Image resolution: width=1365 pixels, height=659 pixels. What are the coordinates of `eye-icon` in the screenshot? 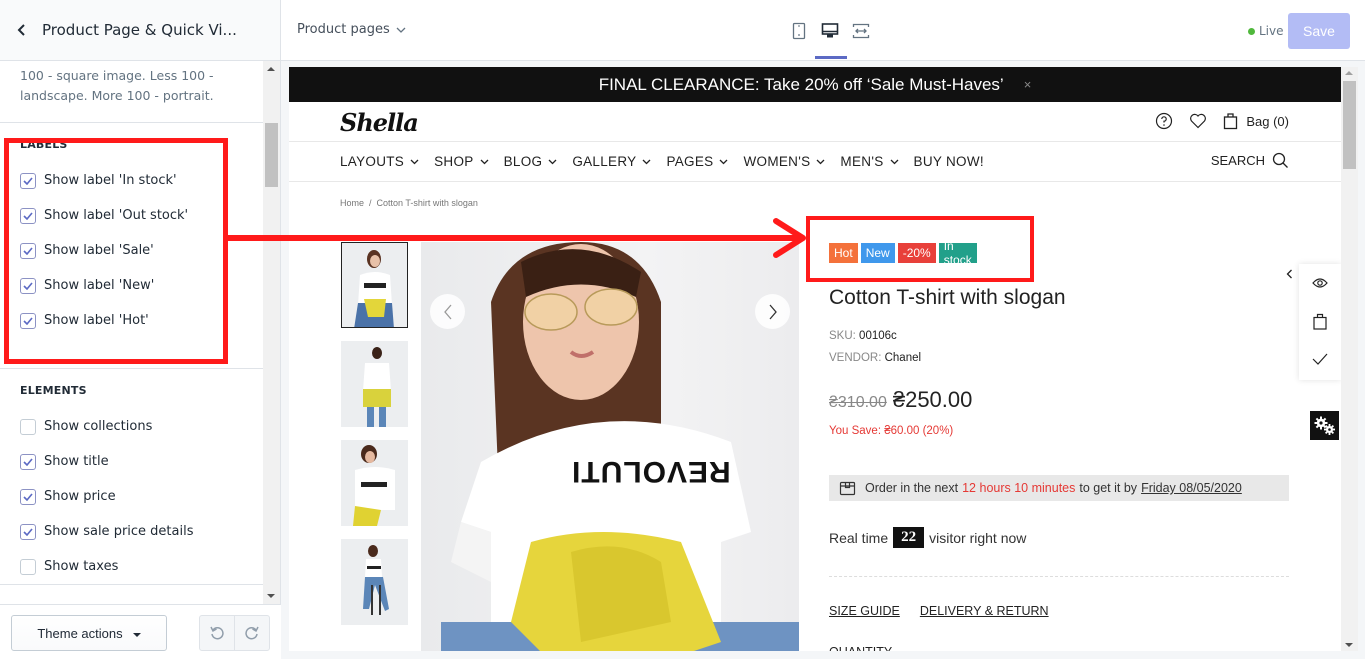 It's located at (1320, 283).